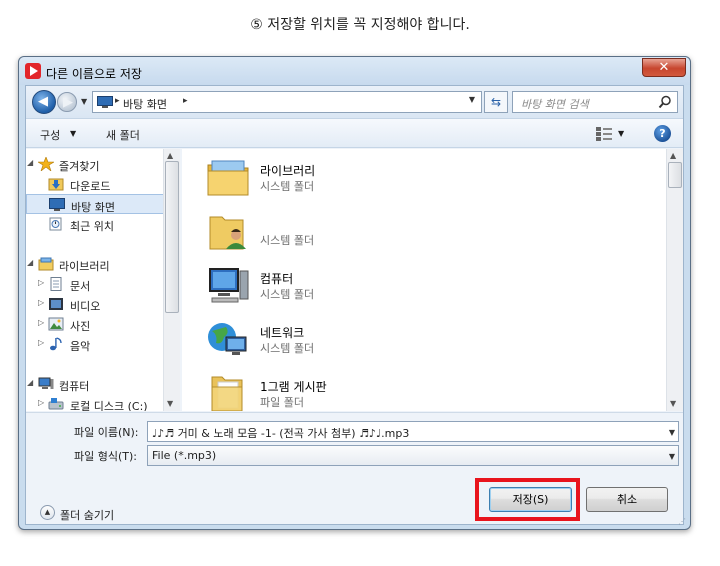 The width and height of the screenshot is (720, 566). Describe the element at coordinates (356, 390) in the screenshot. I see `file-list-item: 1그램 게시판파일 폴더` at that location.